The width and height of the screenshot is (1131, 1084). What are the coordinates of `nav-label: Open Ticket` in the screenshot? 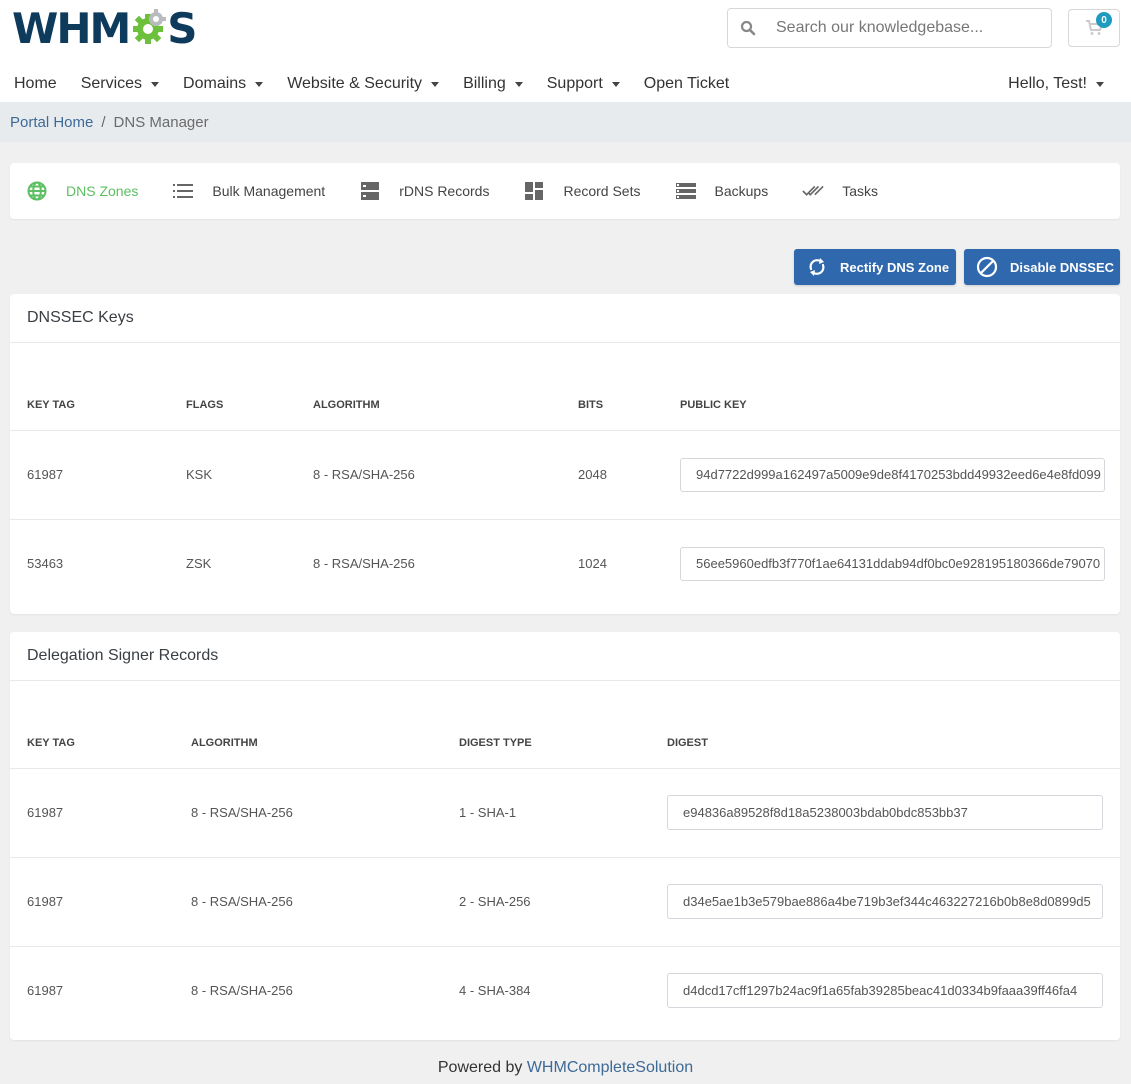 It's located at (686, 83).